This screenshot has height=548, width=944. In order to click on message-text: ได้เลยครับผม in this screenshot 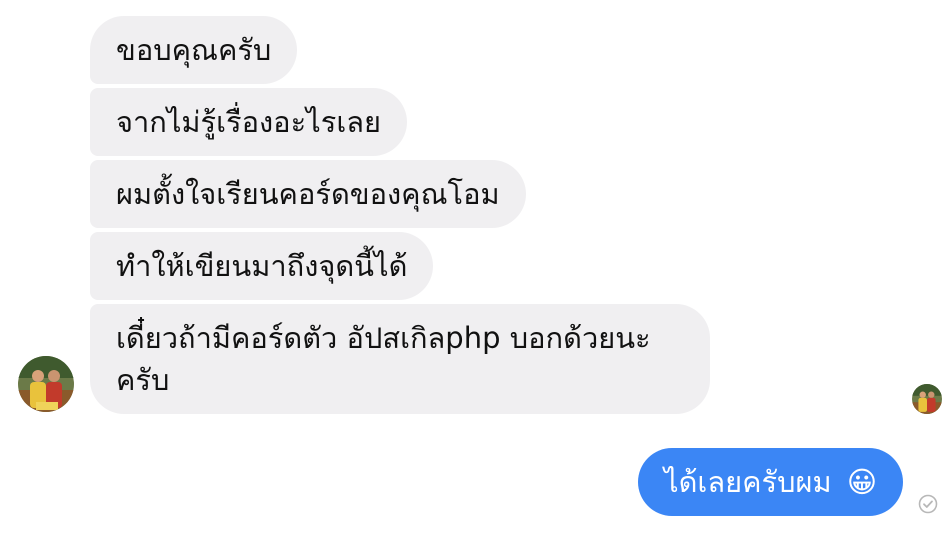, I will do `click(748, 482)`.